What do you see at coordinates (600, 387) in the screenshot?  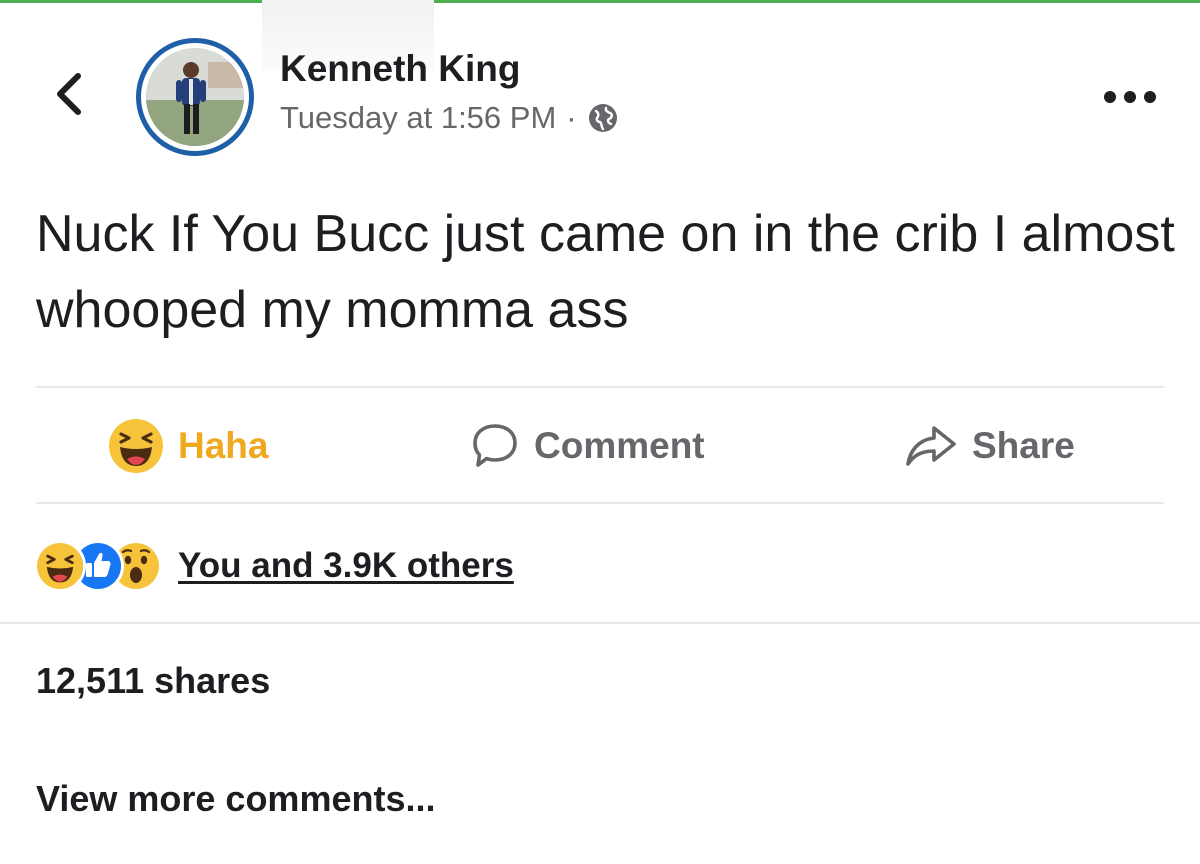 I see `divider-top` at bounding box center [600, 387].